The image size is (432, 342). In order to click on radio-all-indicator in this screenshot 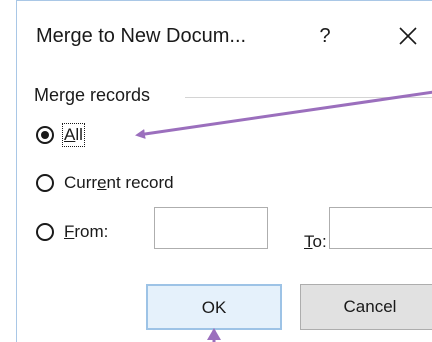, I will do `click(45, 135)`.